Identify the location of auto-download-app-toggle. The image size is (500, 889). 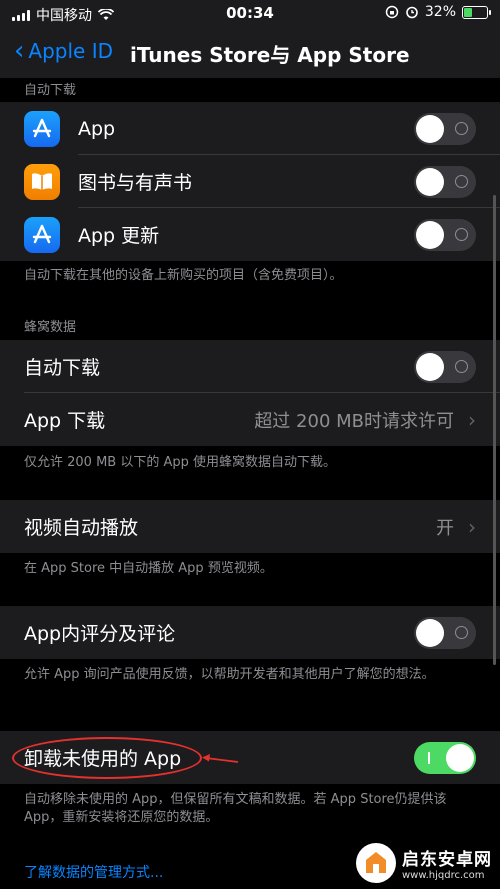
(445, 129).